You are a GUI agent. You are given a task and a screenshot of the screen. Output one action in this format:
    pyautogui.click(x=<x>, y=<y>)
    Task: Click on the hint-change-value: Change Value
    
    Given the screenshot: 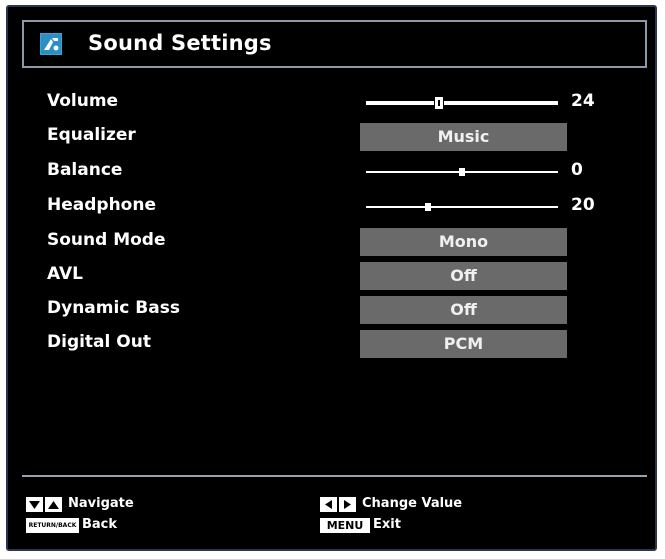 What is the action you would take?
    pyautogui.click(x=430, y=505)
    